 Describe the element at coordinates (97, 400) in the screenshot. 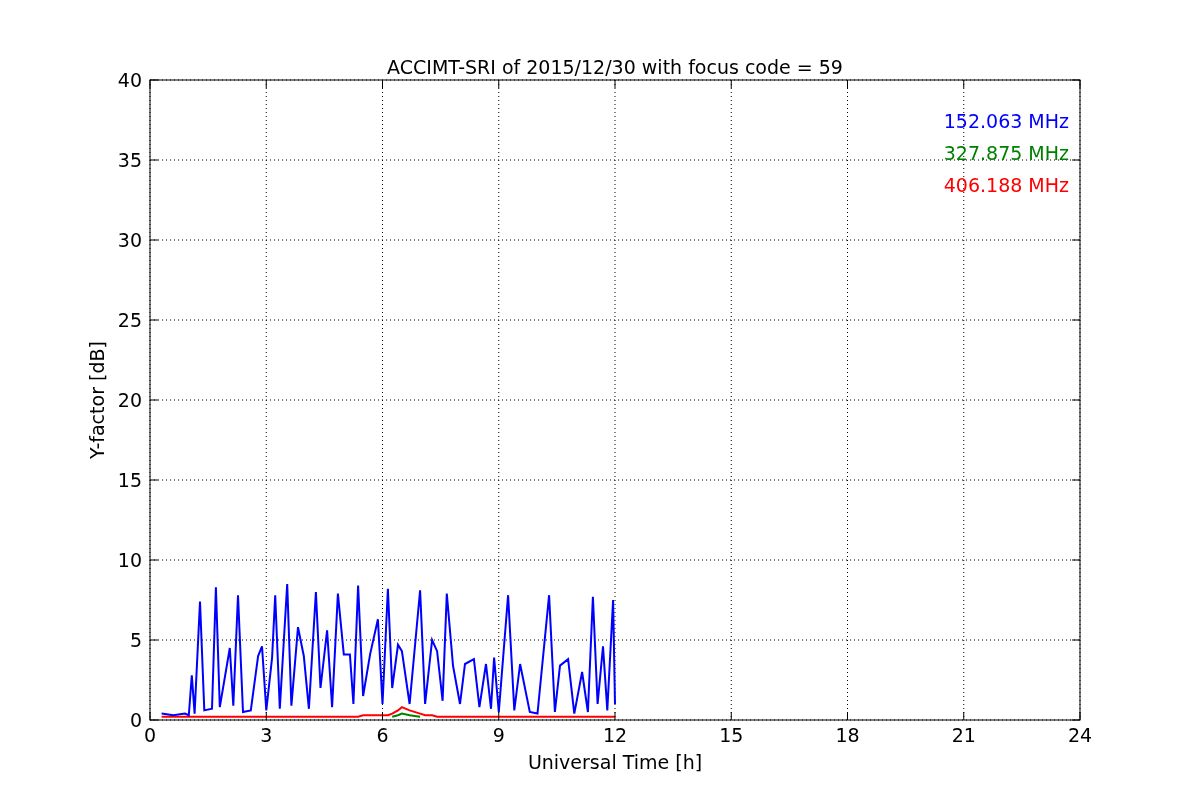

I see `y-axis-label: Y-factor [dB]` at that location.